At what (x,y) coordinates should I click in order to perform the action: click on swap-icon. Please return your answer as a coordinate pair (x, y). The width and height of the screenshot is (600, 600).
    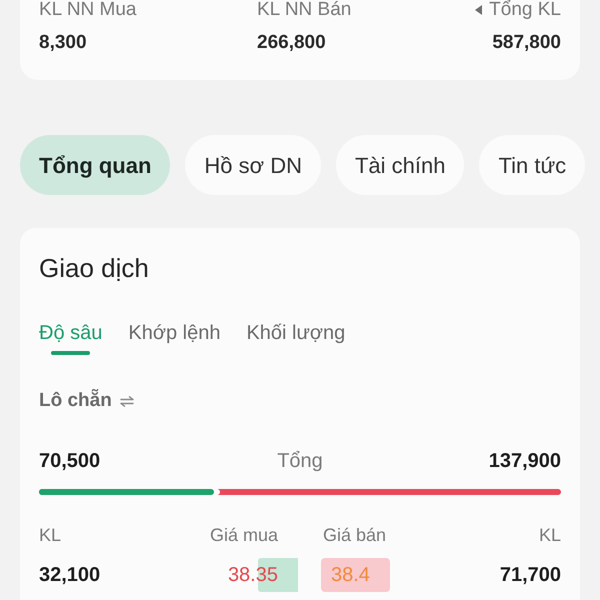
    Looking at the image, I should click on (127, 401).